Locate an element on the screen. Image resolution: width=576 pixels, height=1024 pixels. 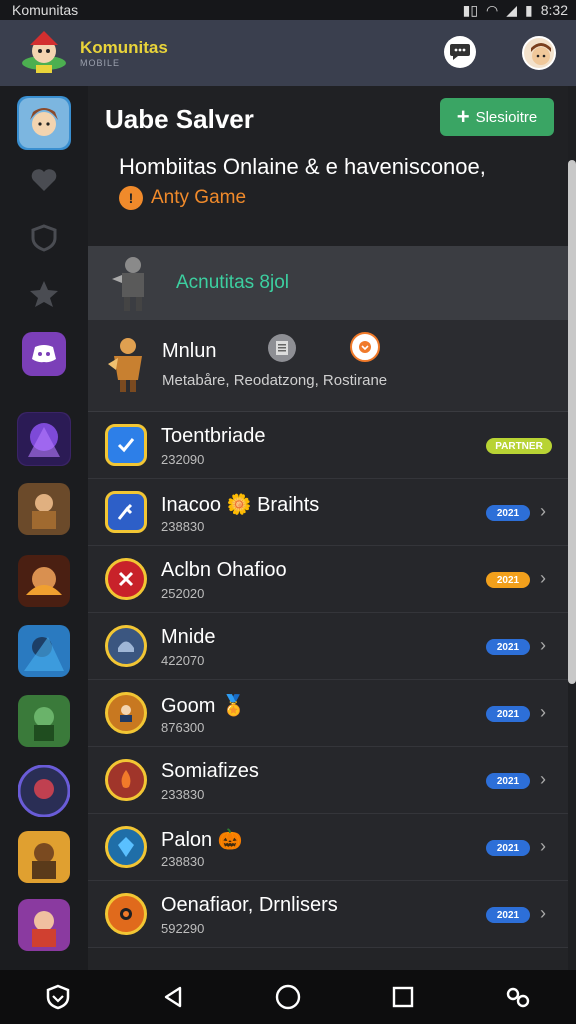
wifi-icon: ◠ is located at coordinates (492, 9).